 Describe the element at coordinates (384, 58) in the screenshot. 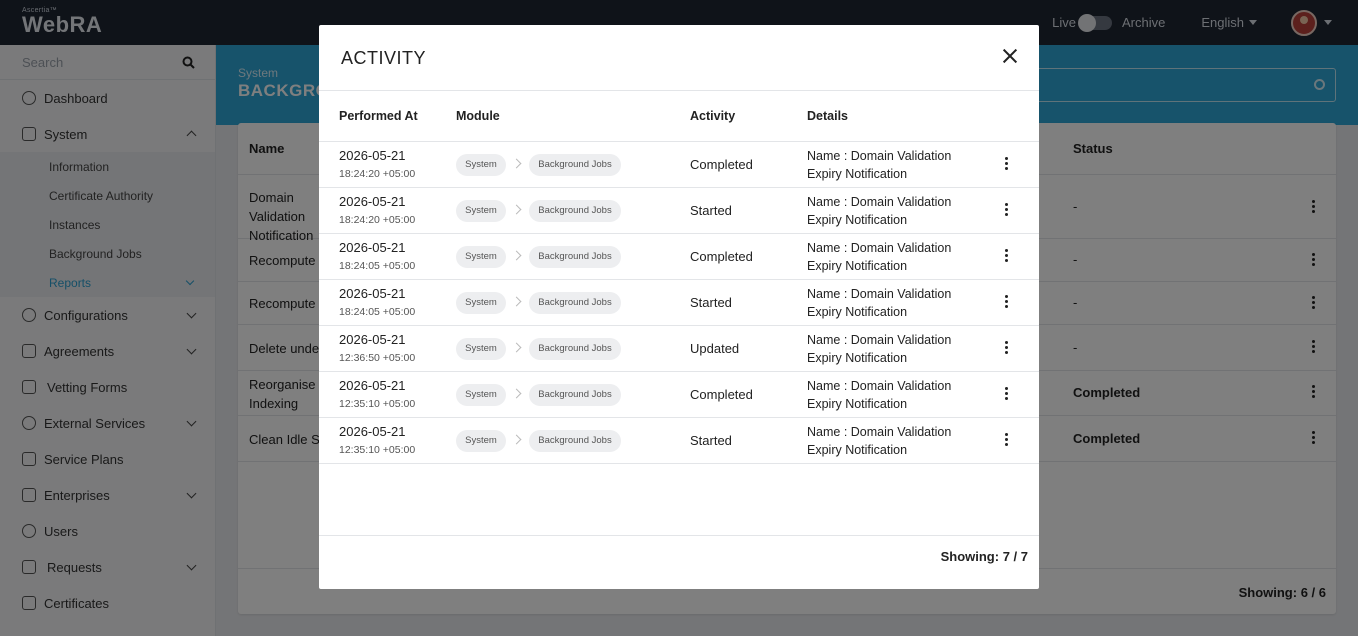

I see `modal-title: ACTIVITY` at that location.